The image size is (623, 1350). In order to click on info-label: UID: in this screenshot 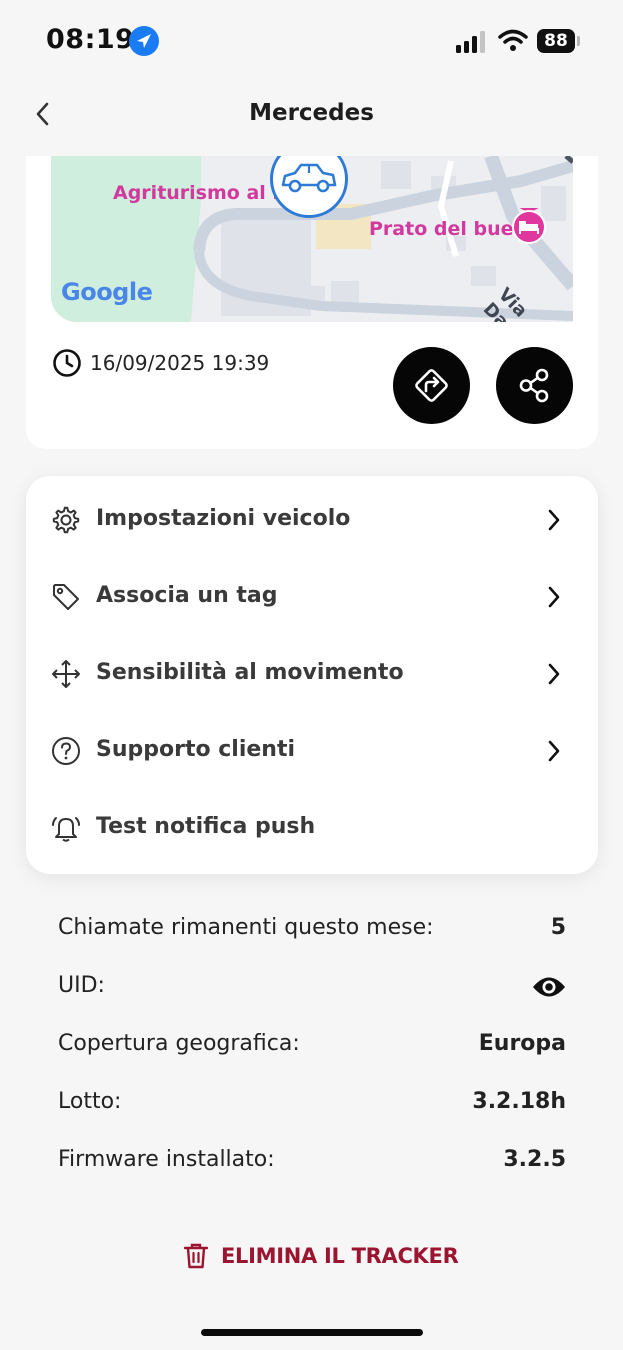, I will do `click(81, 985)`.